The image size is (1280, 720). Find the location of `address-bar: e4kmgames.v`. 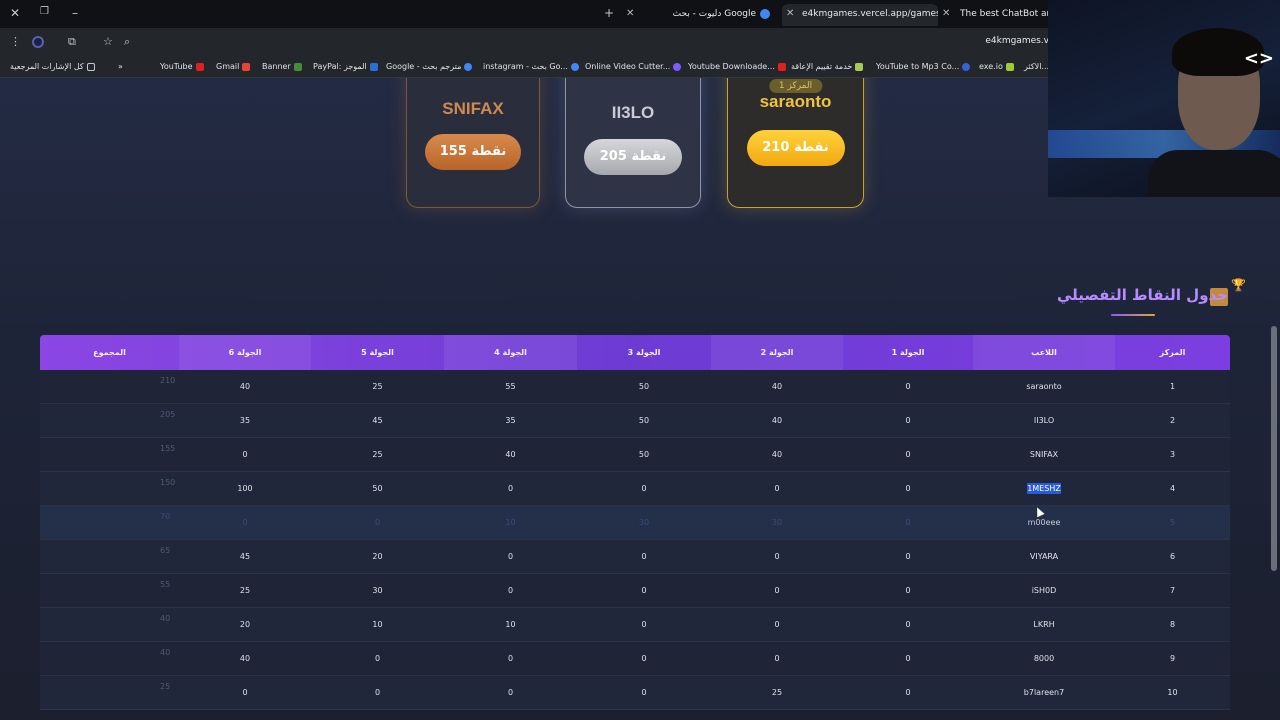

address-bar: e4kmgames.v is located at coordinates (587, 42).